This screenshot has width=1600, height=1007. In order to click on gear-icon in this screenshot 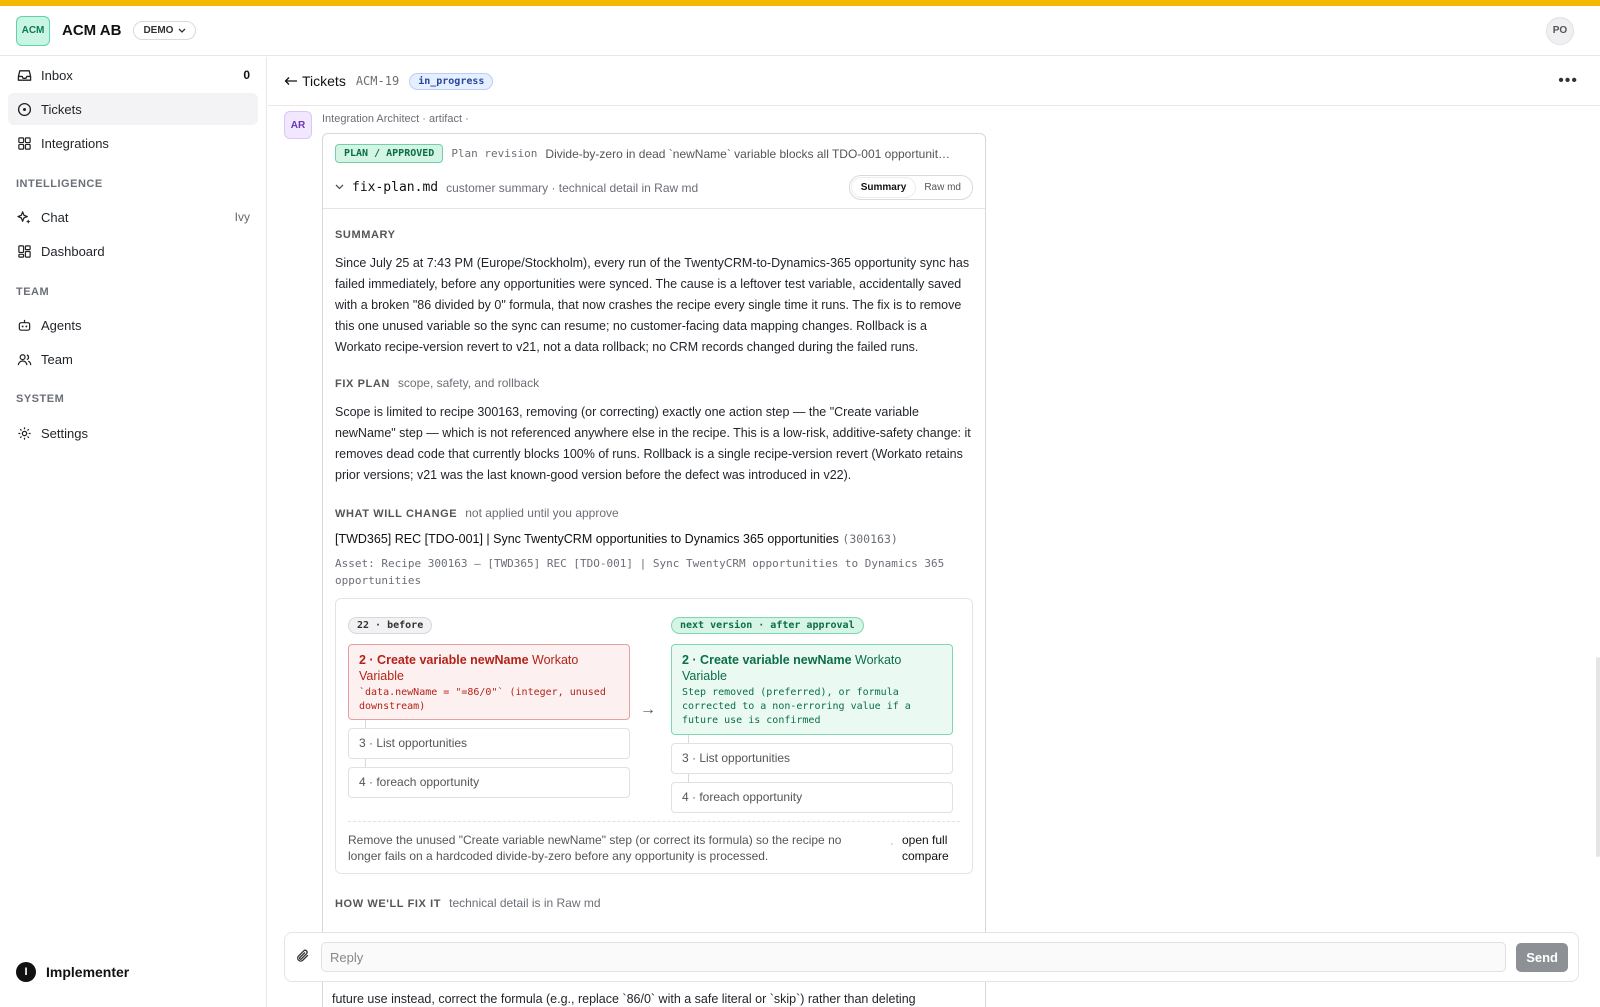, I will do `click(24, 433)`.